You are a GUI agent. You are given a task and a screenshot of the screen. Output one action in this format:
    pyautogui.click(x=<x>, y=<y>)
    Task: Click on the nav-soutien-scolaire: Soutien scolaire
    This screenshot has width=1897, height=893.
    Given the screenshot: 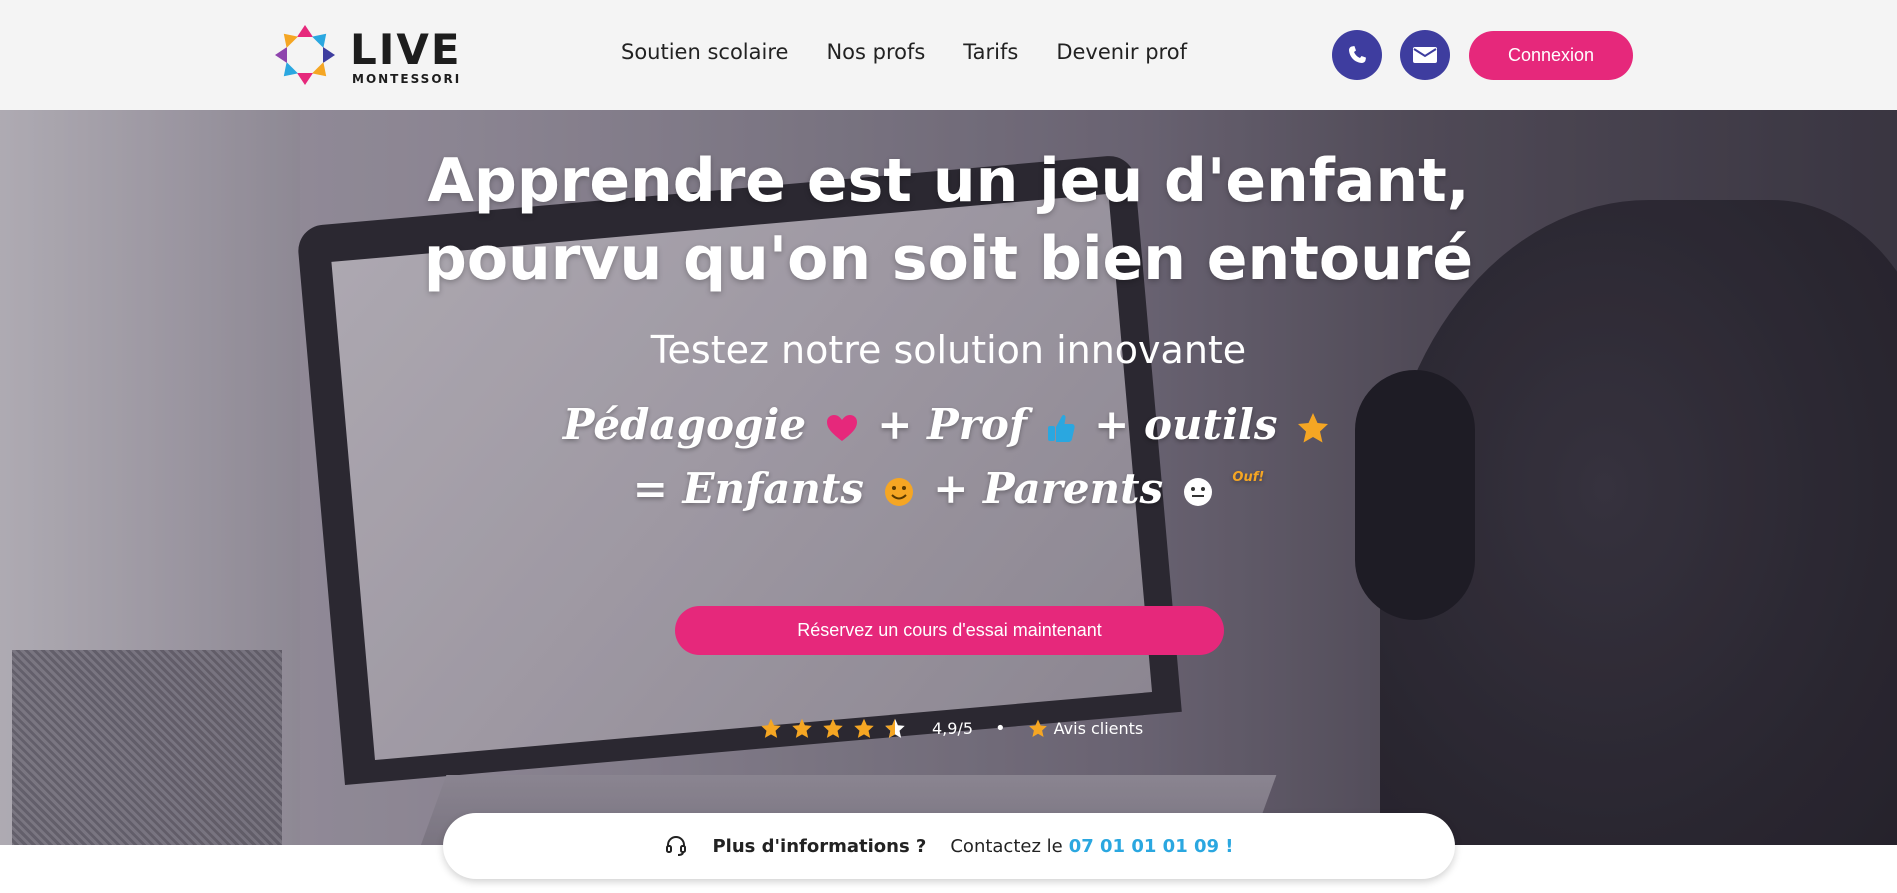 What is the action you would take?
    pyautogui.click(x=704, y=52)
    